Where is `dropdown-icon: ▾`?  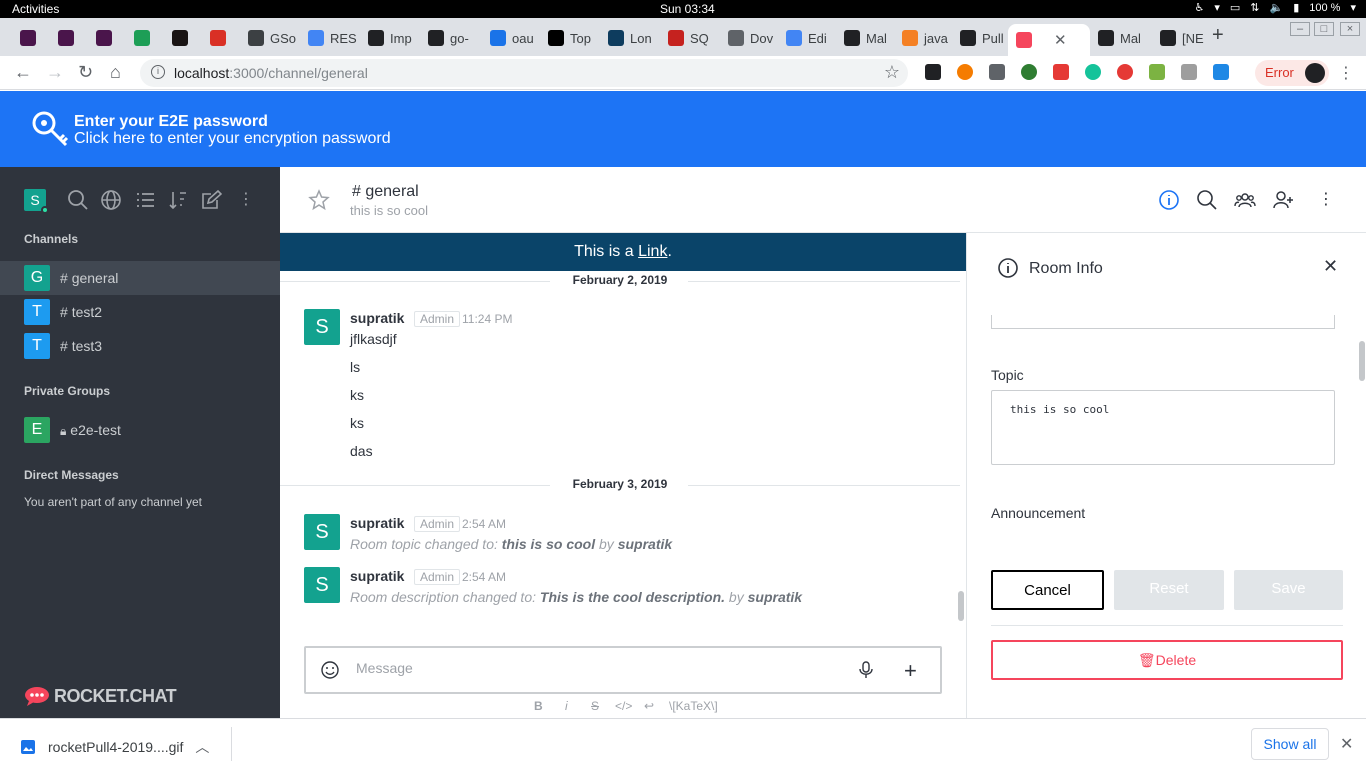
dropdown-icon: ▾ is located at coordinates (1217, 7).